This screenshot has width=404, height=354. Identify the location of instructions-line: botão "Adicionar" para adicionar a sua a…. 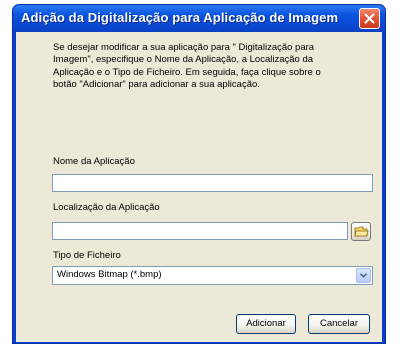
(156, 84).